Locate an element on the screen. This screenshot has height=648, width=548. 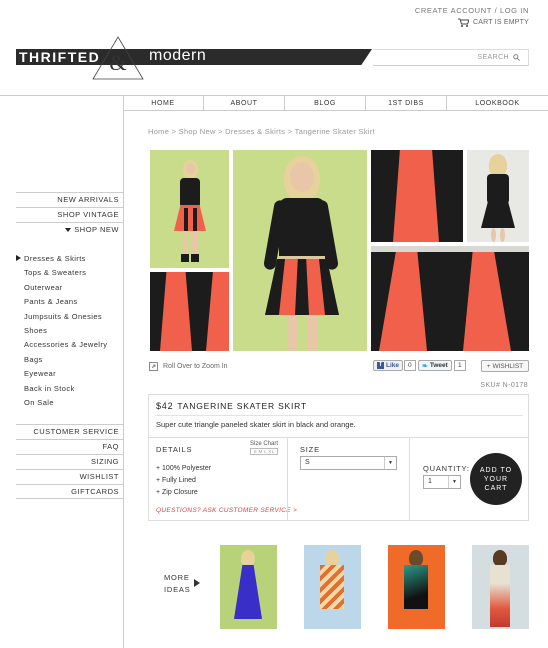
nav-about: ABOUT is located at coordinates (244, 103).